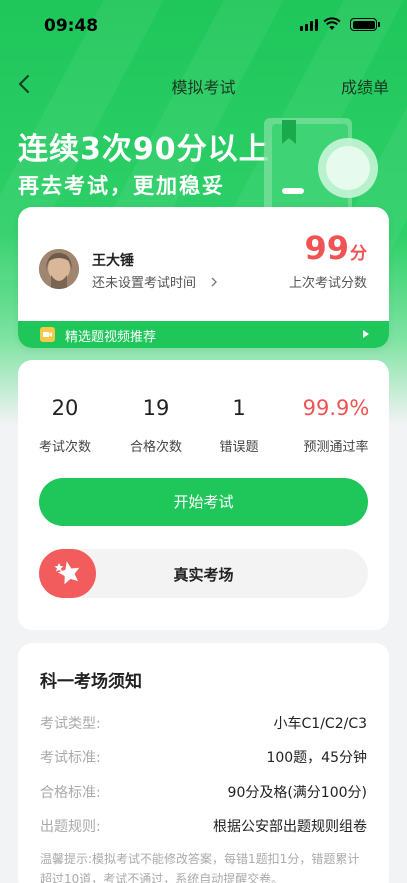  I want to click on stat-label: 考试次数, so click(64, 447).